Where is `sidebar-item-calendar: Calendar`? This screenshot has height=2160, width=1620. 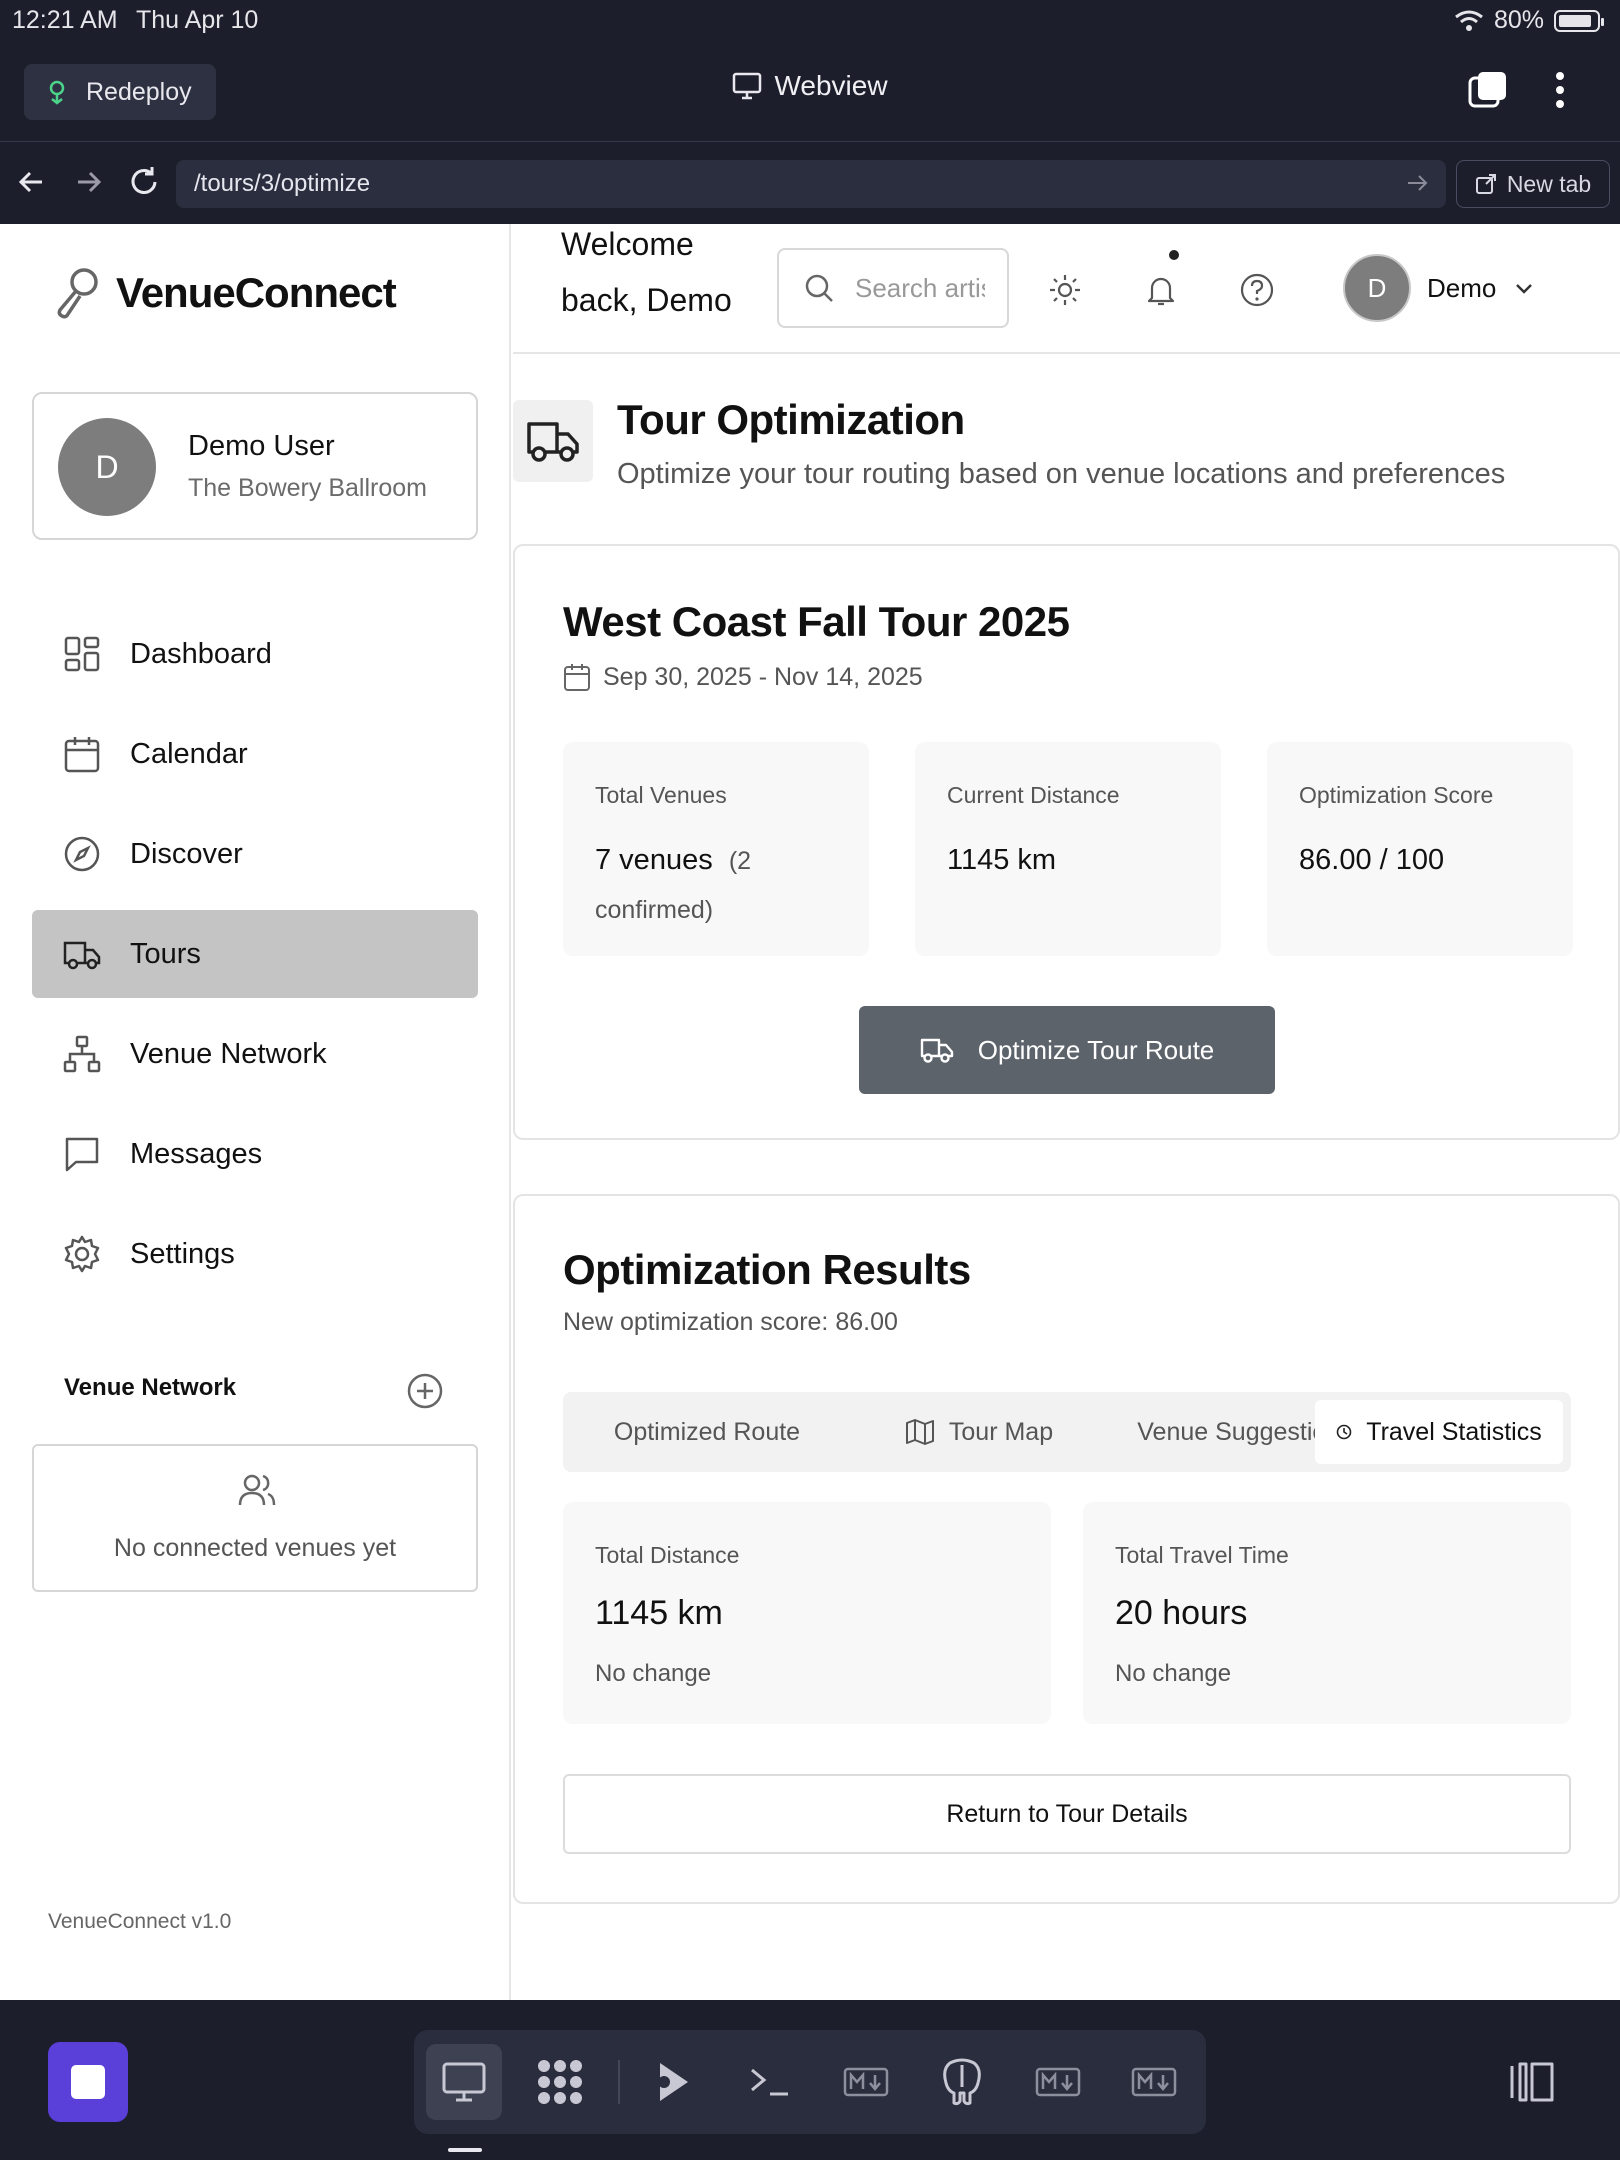
sidebar-item-calendar: Calendar is located at coordinates (255, 754).